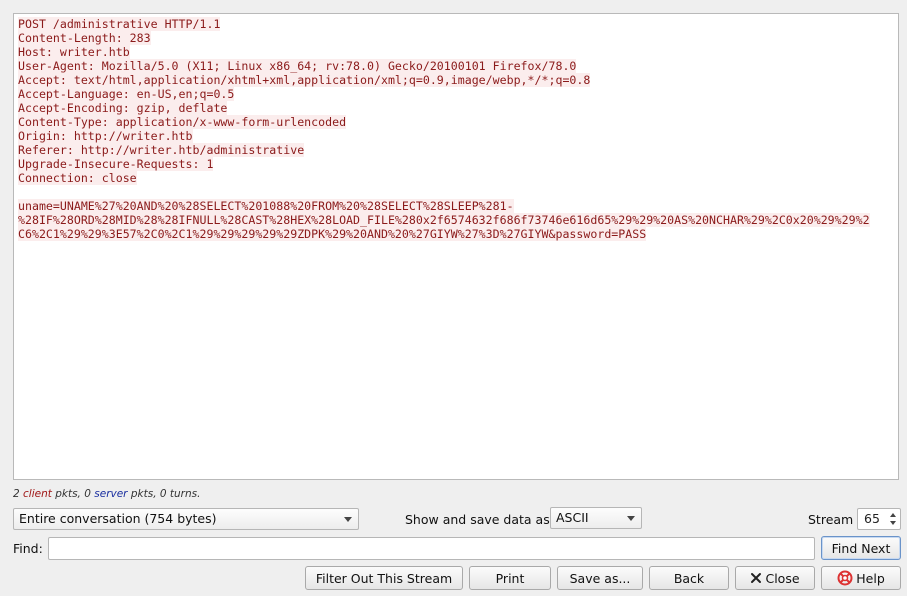  What do you see at coordinates (872, 518) in the screenshot?
I see `stream-spinbox-value: 65` at bounding box center [872, 518].